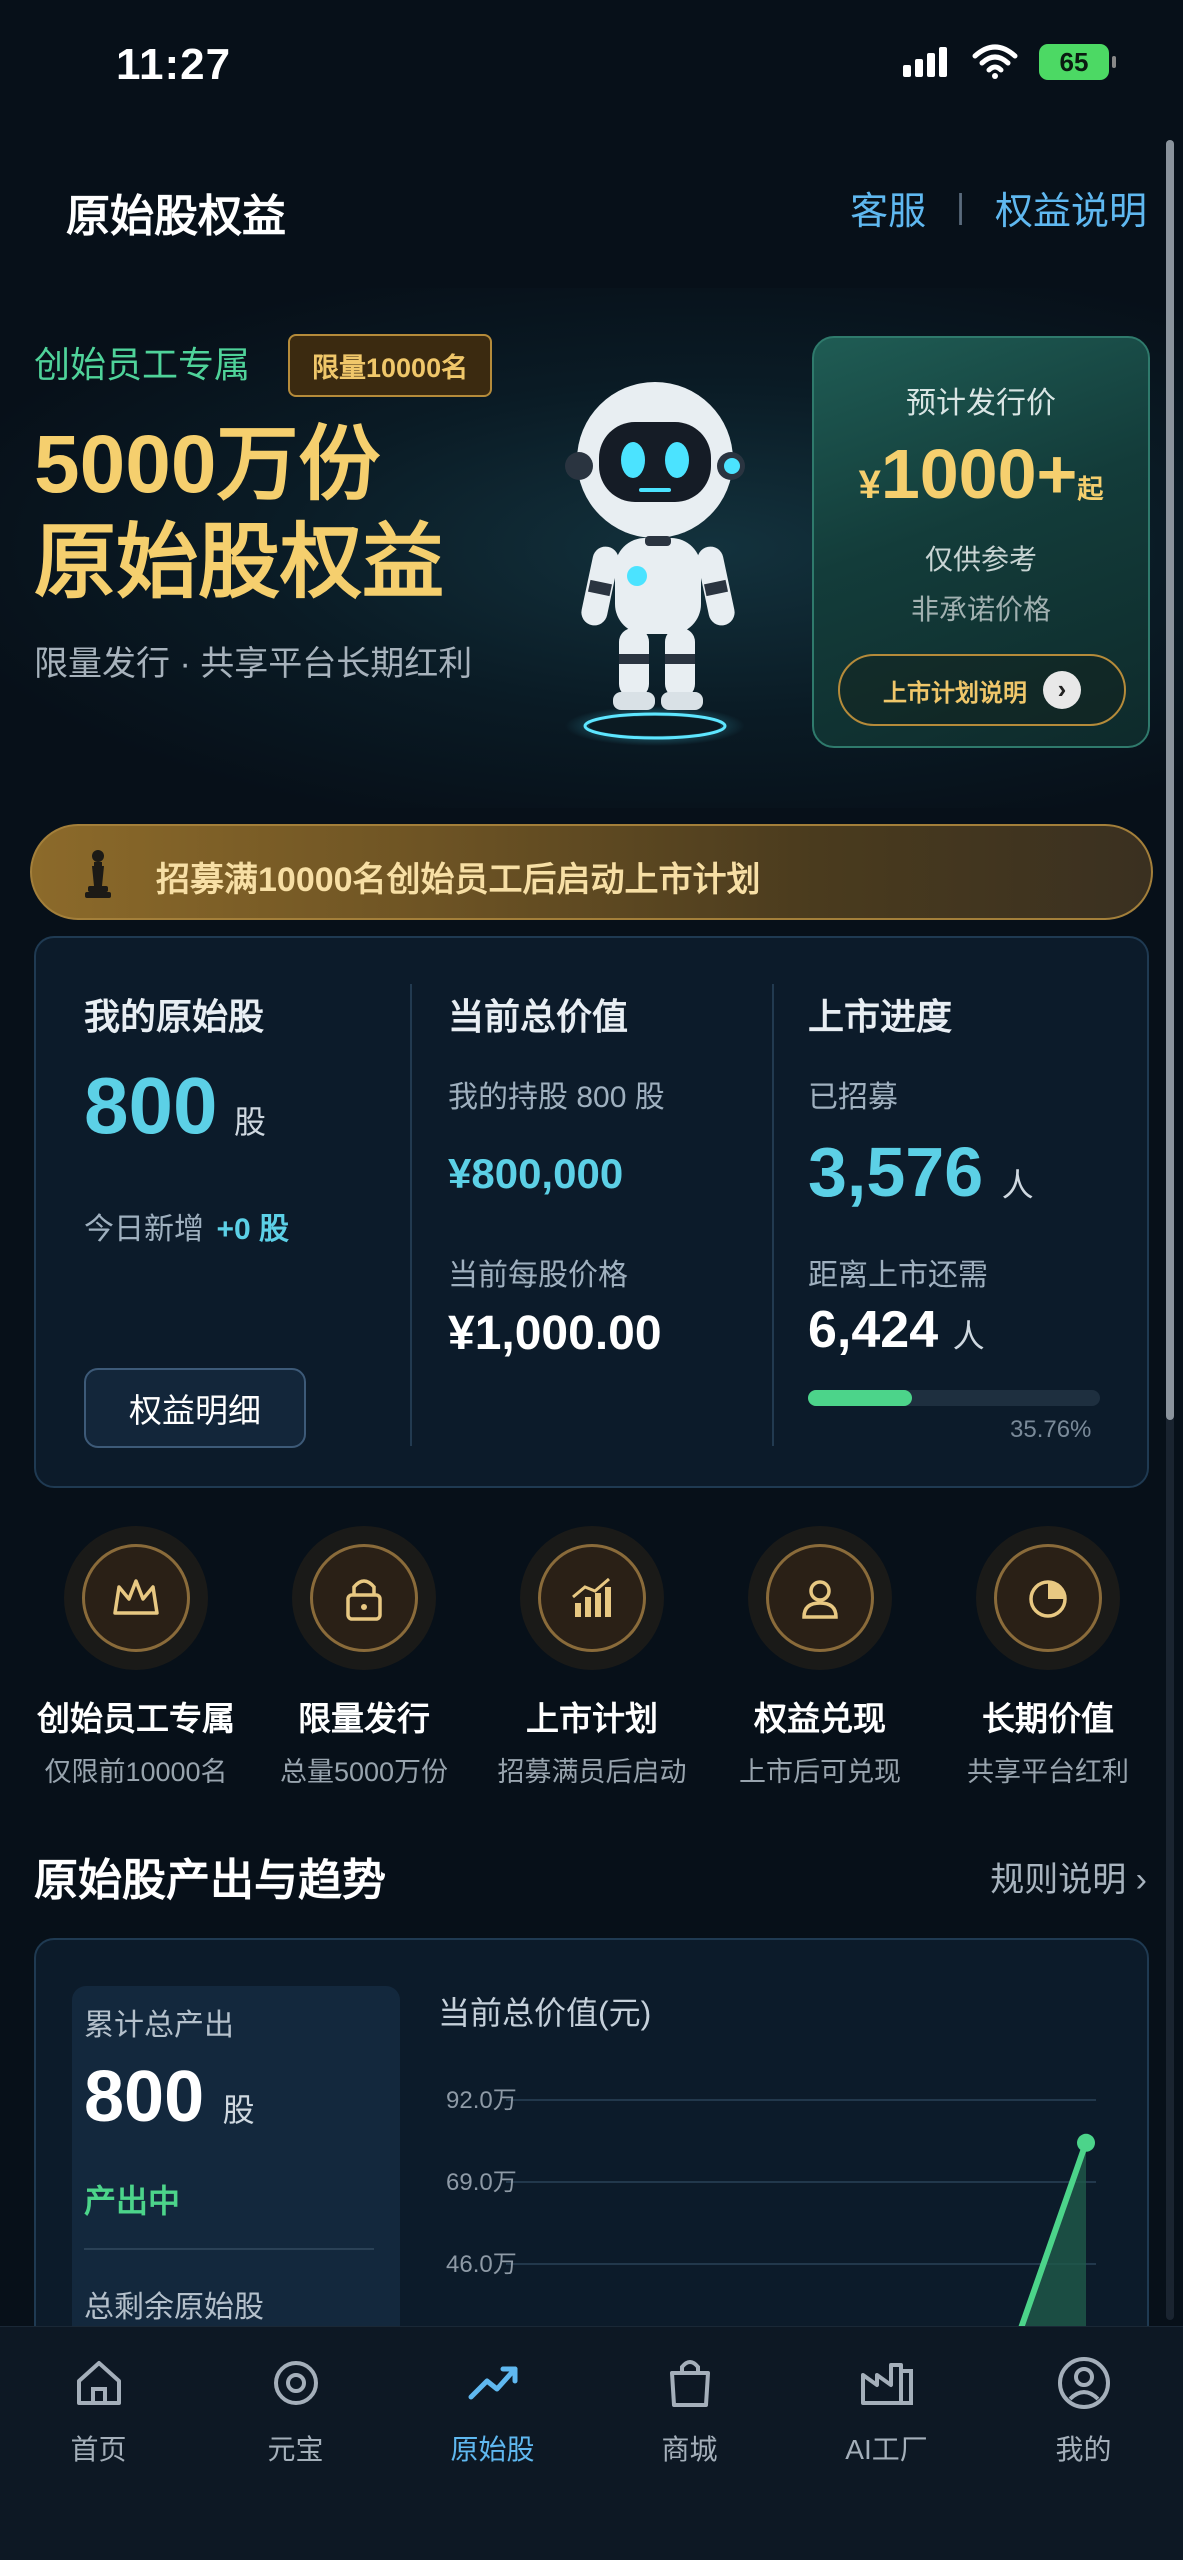 Image resolution: width=1183 pixels, height=2560 pixels. Describe the element at coordinates (869, 485) in the screenshot. I see `price-currency: ¥` at that location.